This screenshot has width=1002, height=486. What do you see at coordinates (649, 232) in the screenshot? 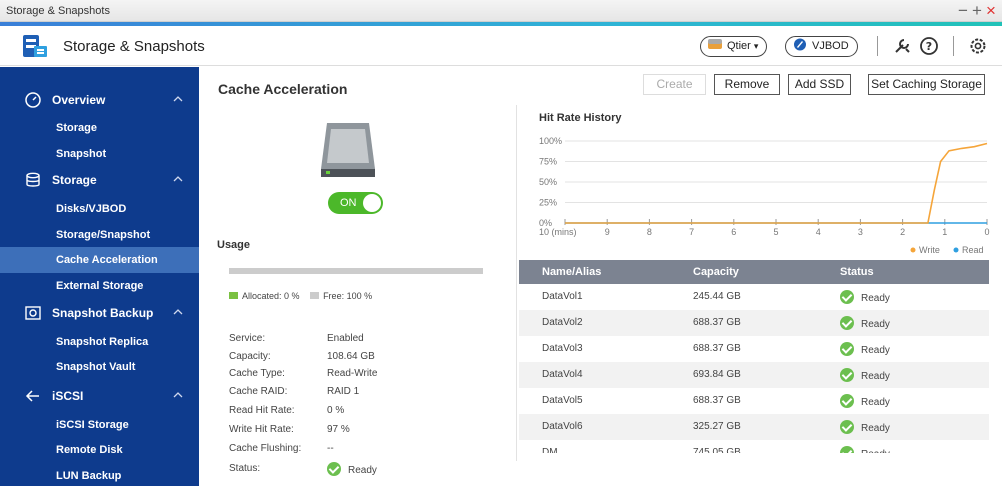
I see `x-tick-label: 8` at bounding box center [649, 232].